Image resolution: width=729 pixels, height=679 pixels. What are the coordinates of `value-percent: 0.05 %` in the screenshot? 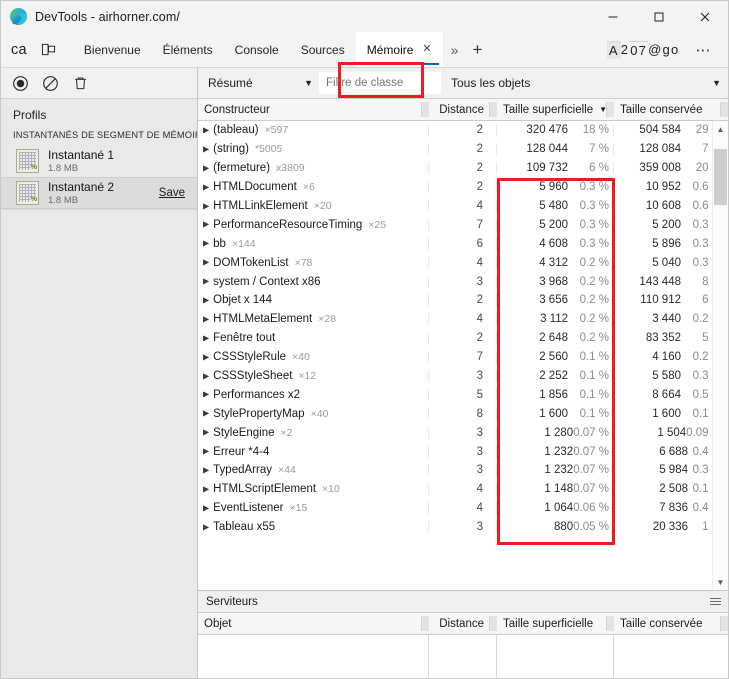 It's located at (591, 527).